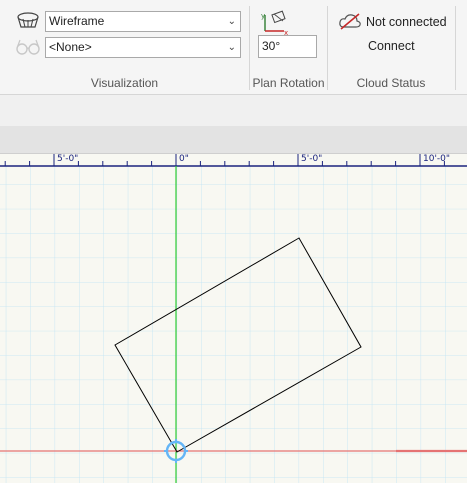 The height and width of the screenshot is (483, 467). What do you see at coordinates (455, 48) in the screenshot?
I see `group-separator` at bounding box center [455, 48].